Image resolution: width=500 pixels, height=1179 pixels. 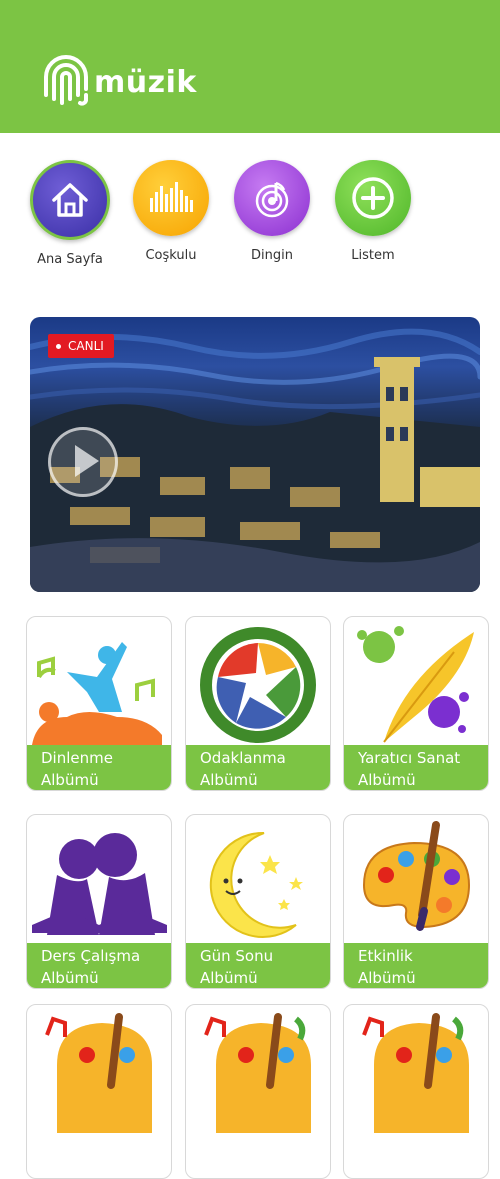 I want to click on nav-label: Ana Sayfa, so click(x=70, y=259).